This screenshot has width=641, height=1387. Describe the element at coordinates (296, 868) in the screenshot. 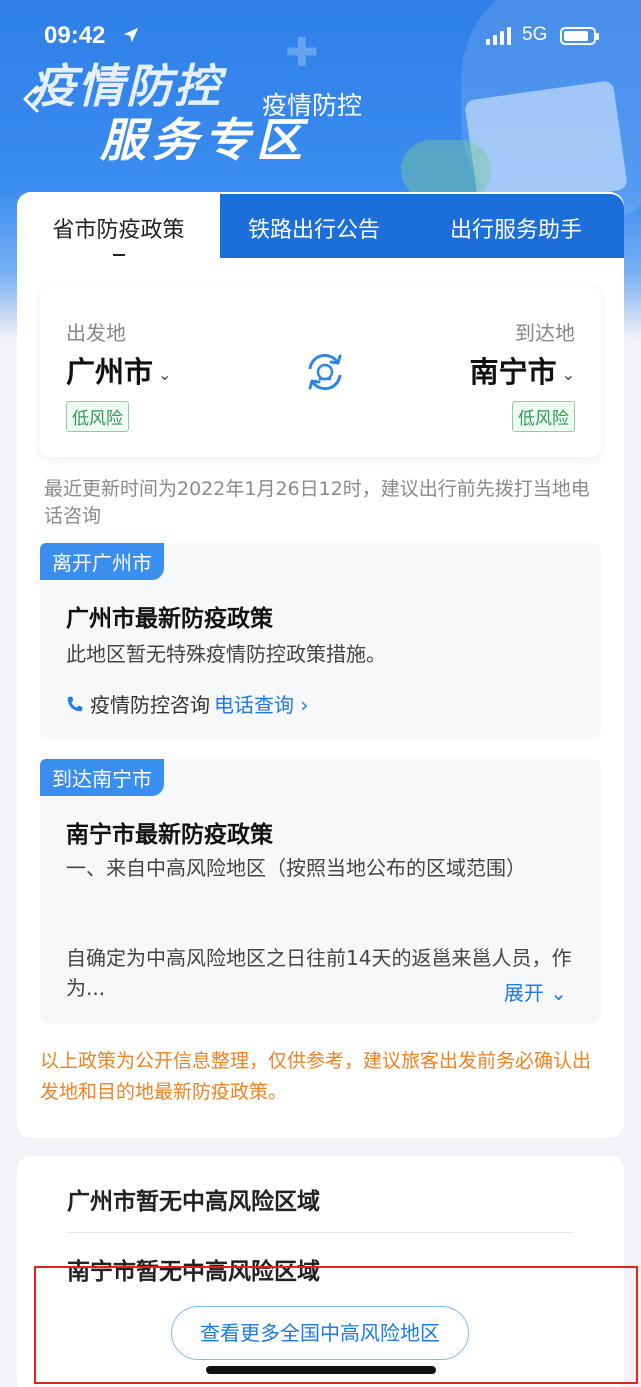

I see `section-body: 一、来自中高风险地区（按照当地公布的区域范围）` at that location.